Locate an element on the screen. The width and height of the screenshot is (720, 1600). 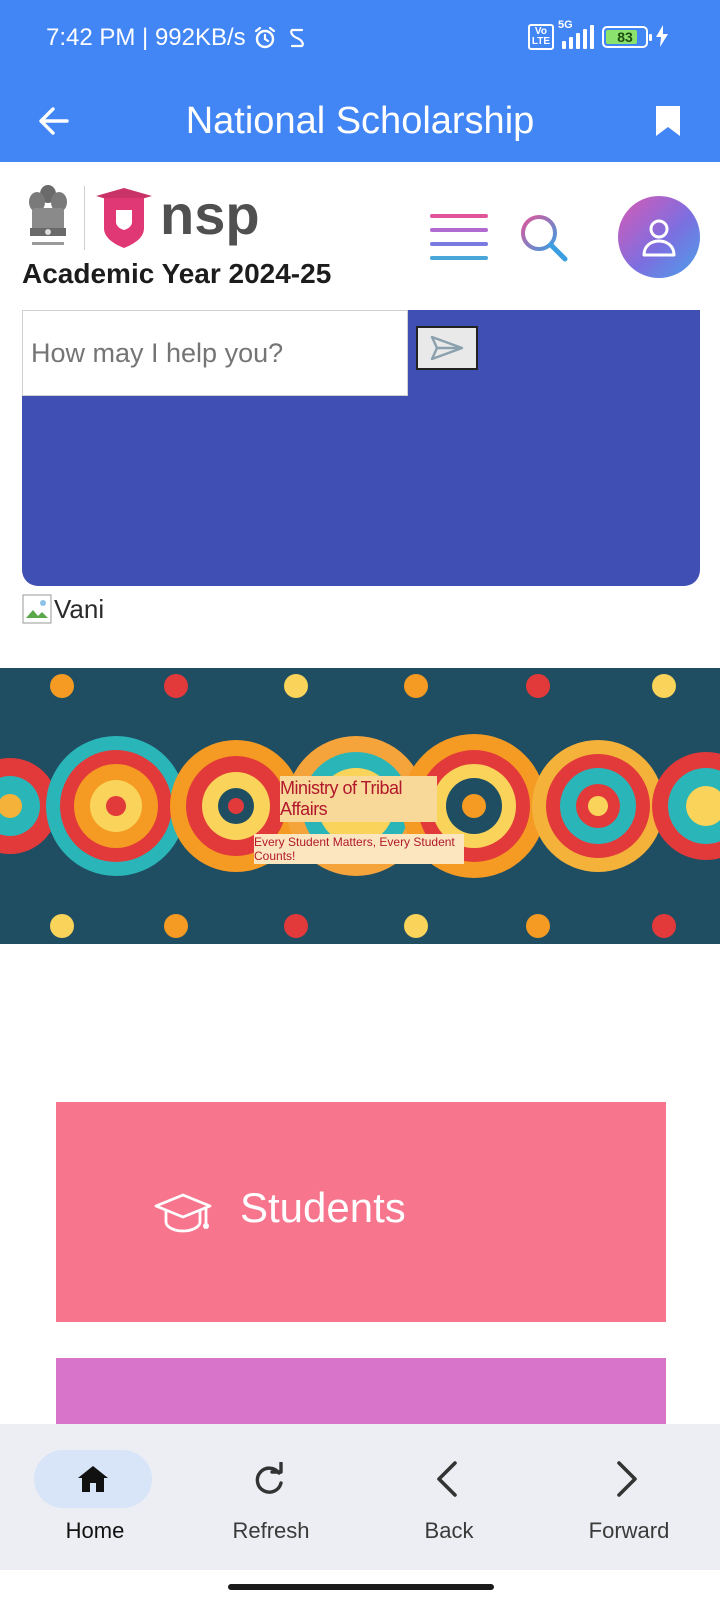
chat-input is located at coordinates (215, 353).